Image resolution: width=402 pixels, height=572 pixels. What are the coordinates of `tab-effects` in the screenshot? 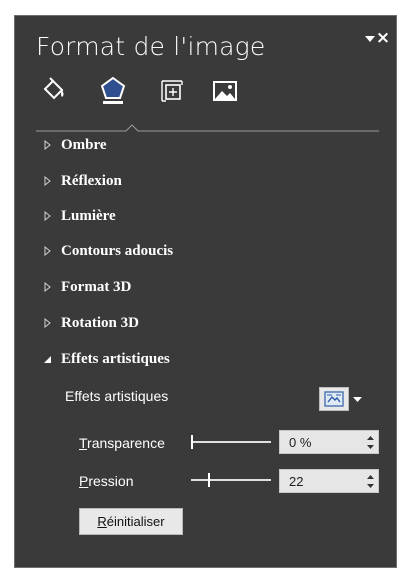 It's located at (113, 91).